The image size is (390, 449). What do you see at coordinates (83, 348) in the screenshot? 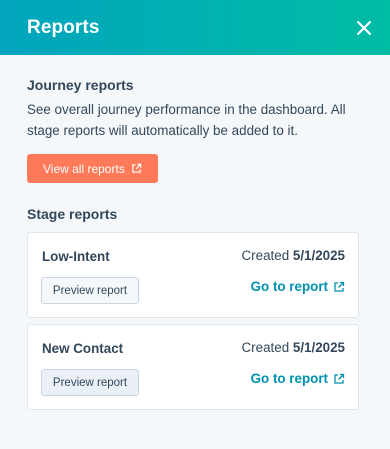
I see `card-title: New Contact` at bounding box center [83, 348].